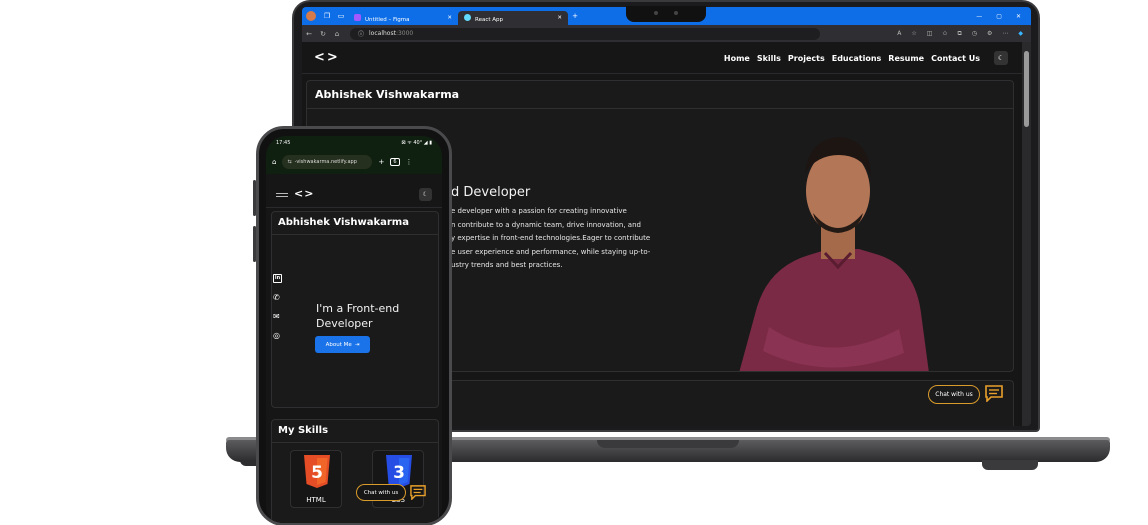  I want to click on profile-photo, so click(834, 254).